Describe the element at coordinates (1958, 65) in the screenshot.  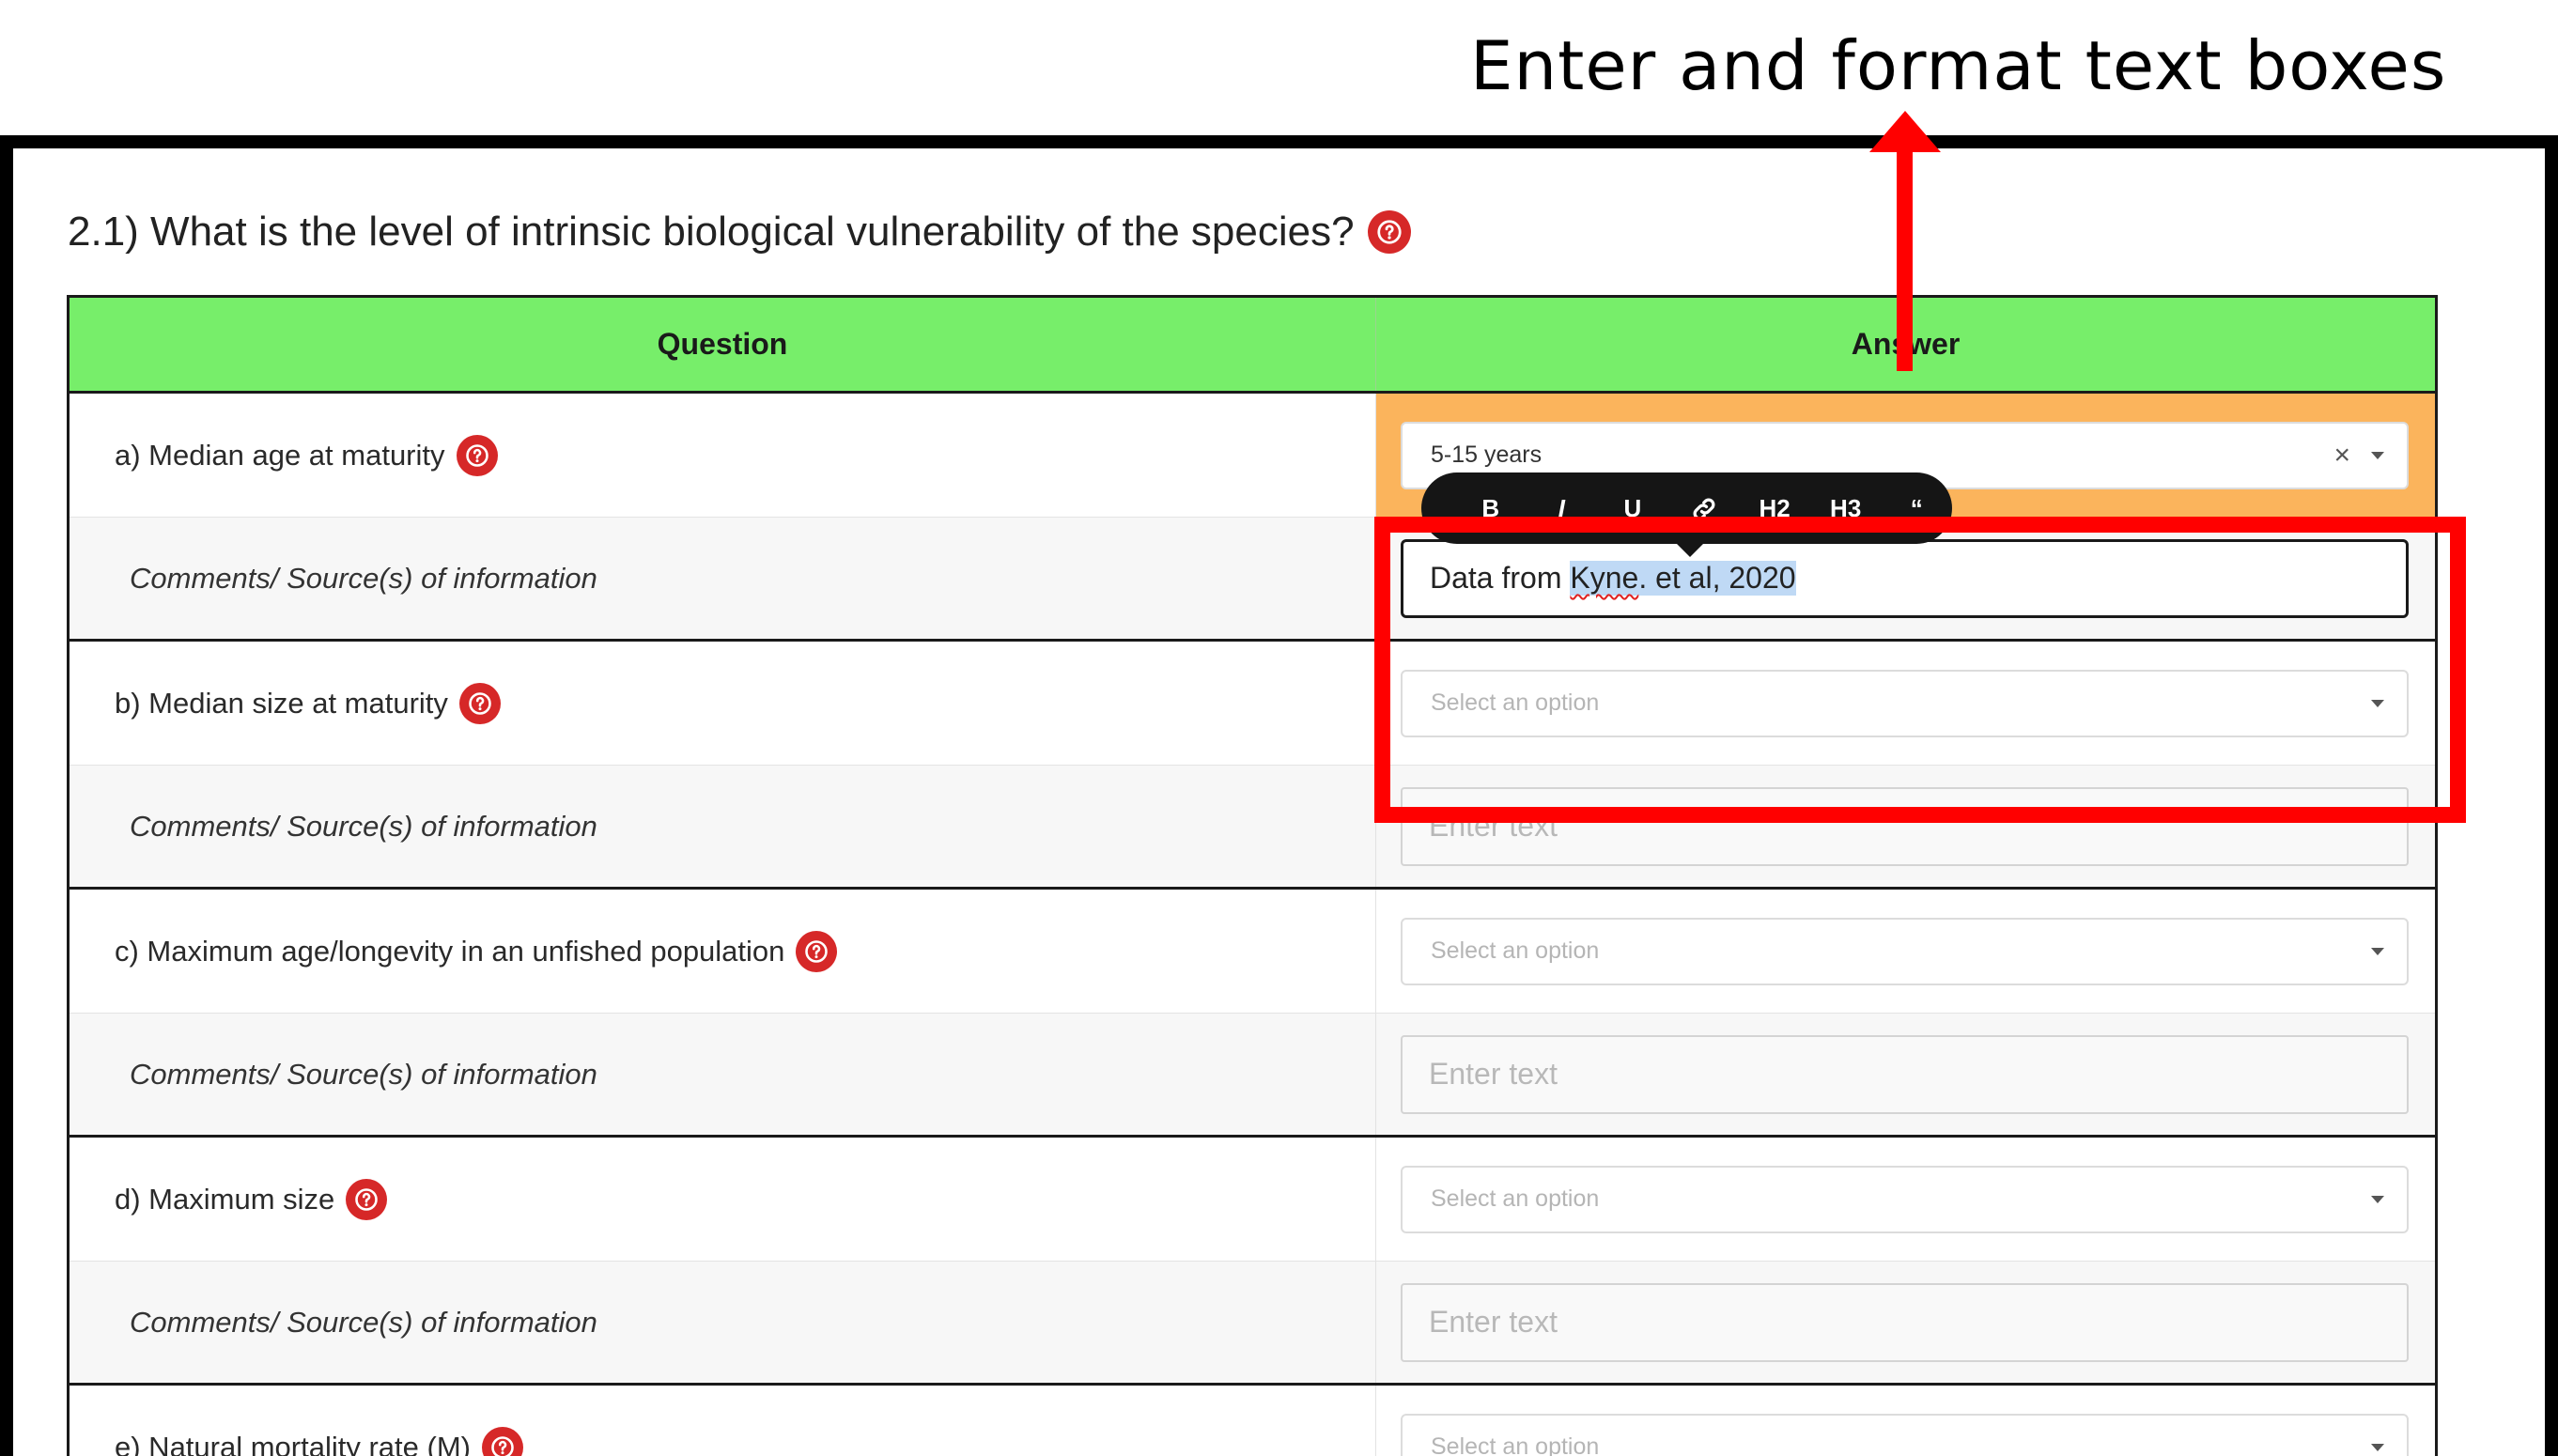
I see `annotation-title: Enter and format text boxes` at that location.